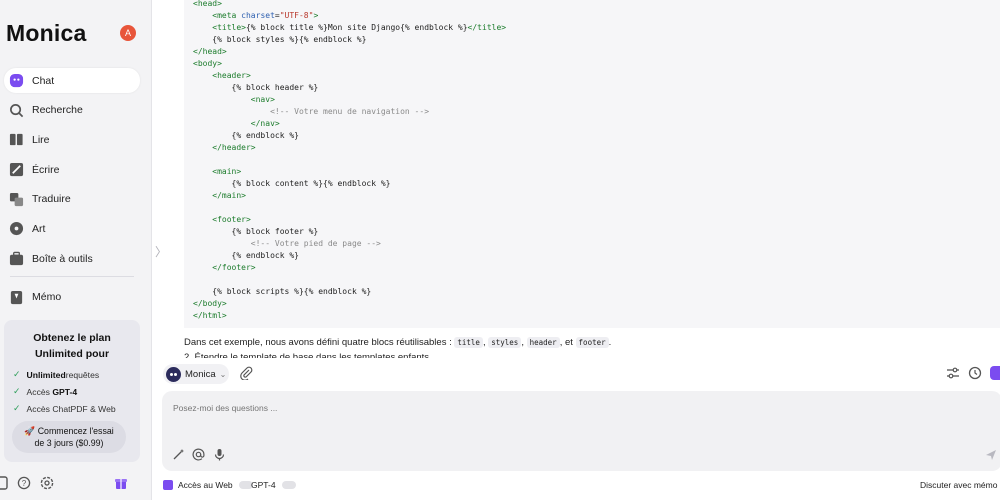  What do you see at coordinates (958, 485) in the screenshot?
I see `memo-chat-link: Discuter avec mémo` at bounding box center [958, 485].